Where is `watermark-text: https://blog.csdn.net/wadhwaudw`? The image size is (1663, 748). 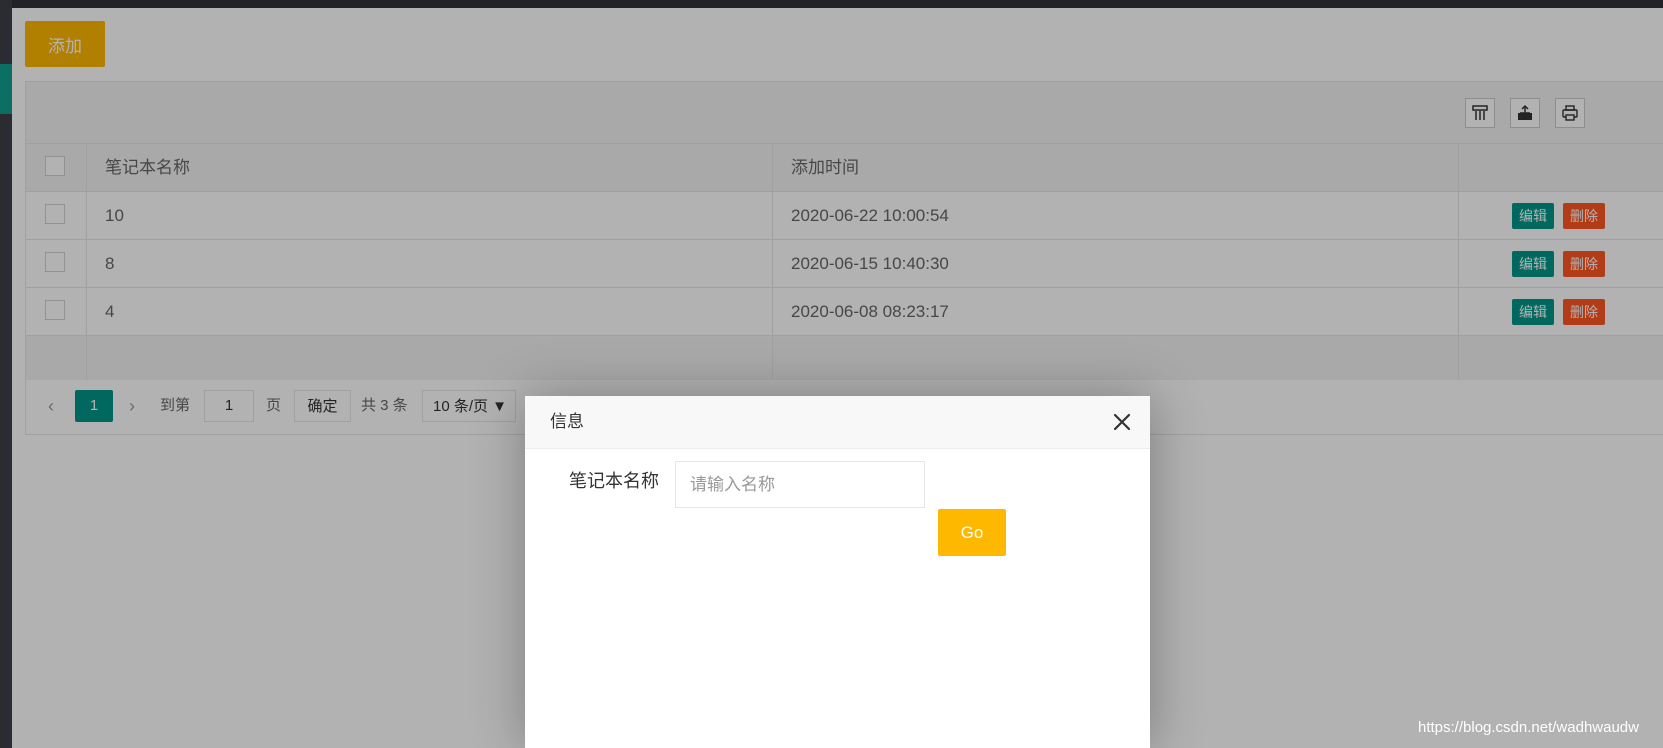
watermark-text: https://blog.csdn.net/wadhwaudw is located at coordinates (1528, 727).